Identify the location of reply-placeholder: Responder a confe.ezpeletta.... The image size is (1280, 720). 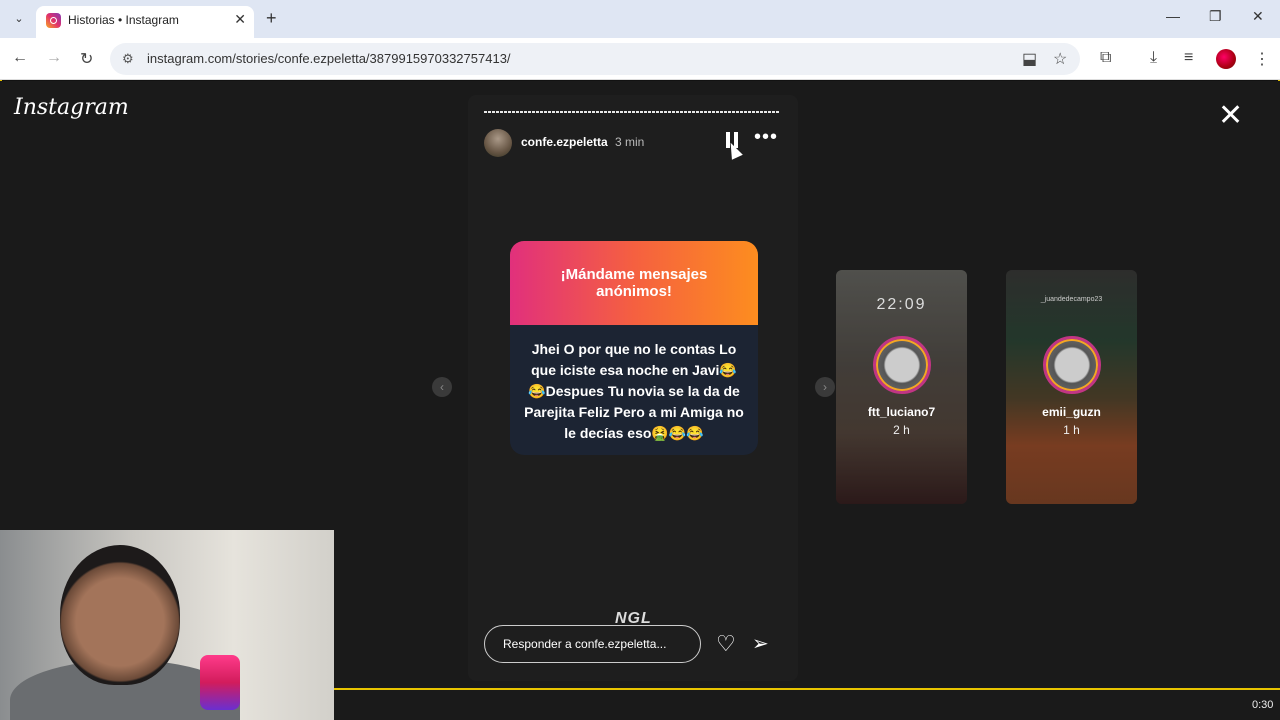
(584, 644).